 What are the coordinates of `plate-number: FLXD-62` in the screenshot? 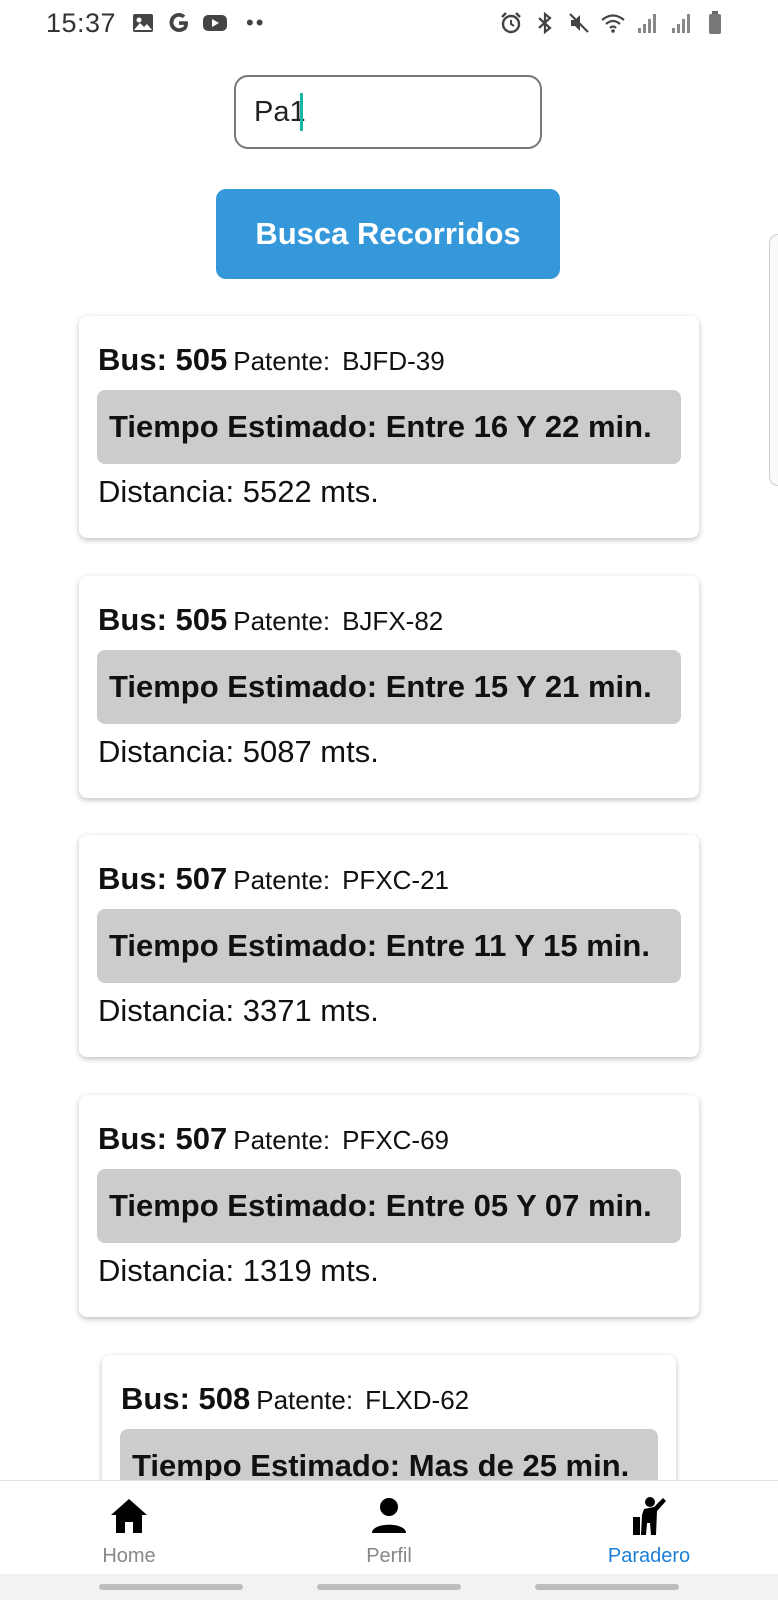 It's located at (417, 1400).